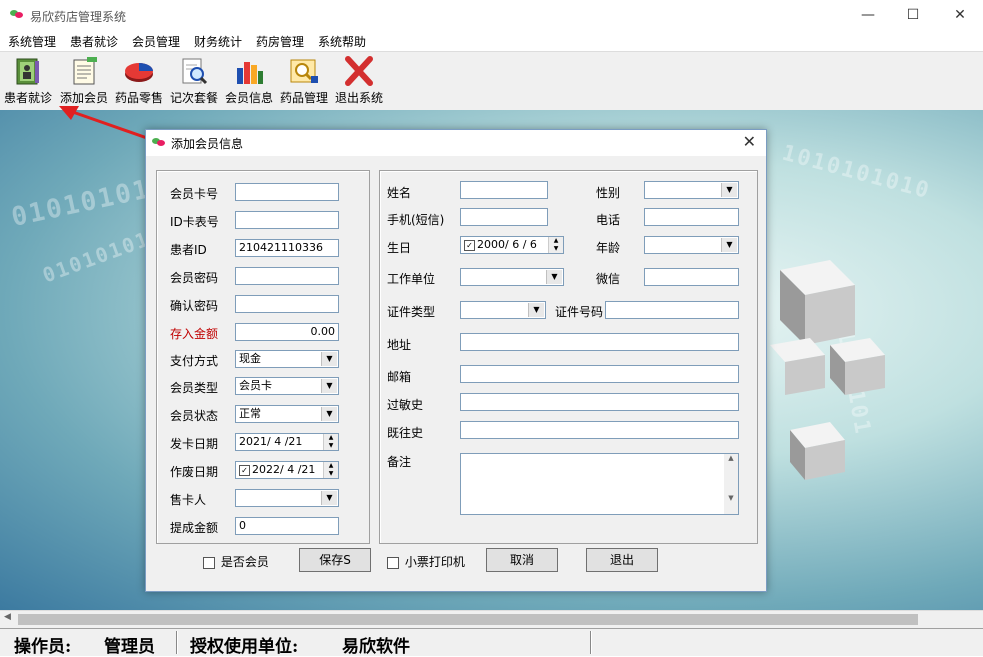 The image size is (983, 657). Describe the element at coordinates (28, 82) in the screenshot. I see `toolbar-patient-visit-button: 患者就诊` at that location.